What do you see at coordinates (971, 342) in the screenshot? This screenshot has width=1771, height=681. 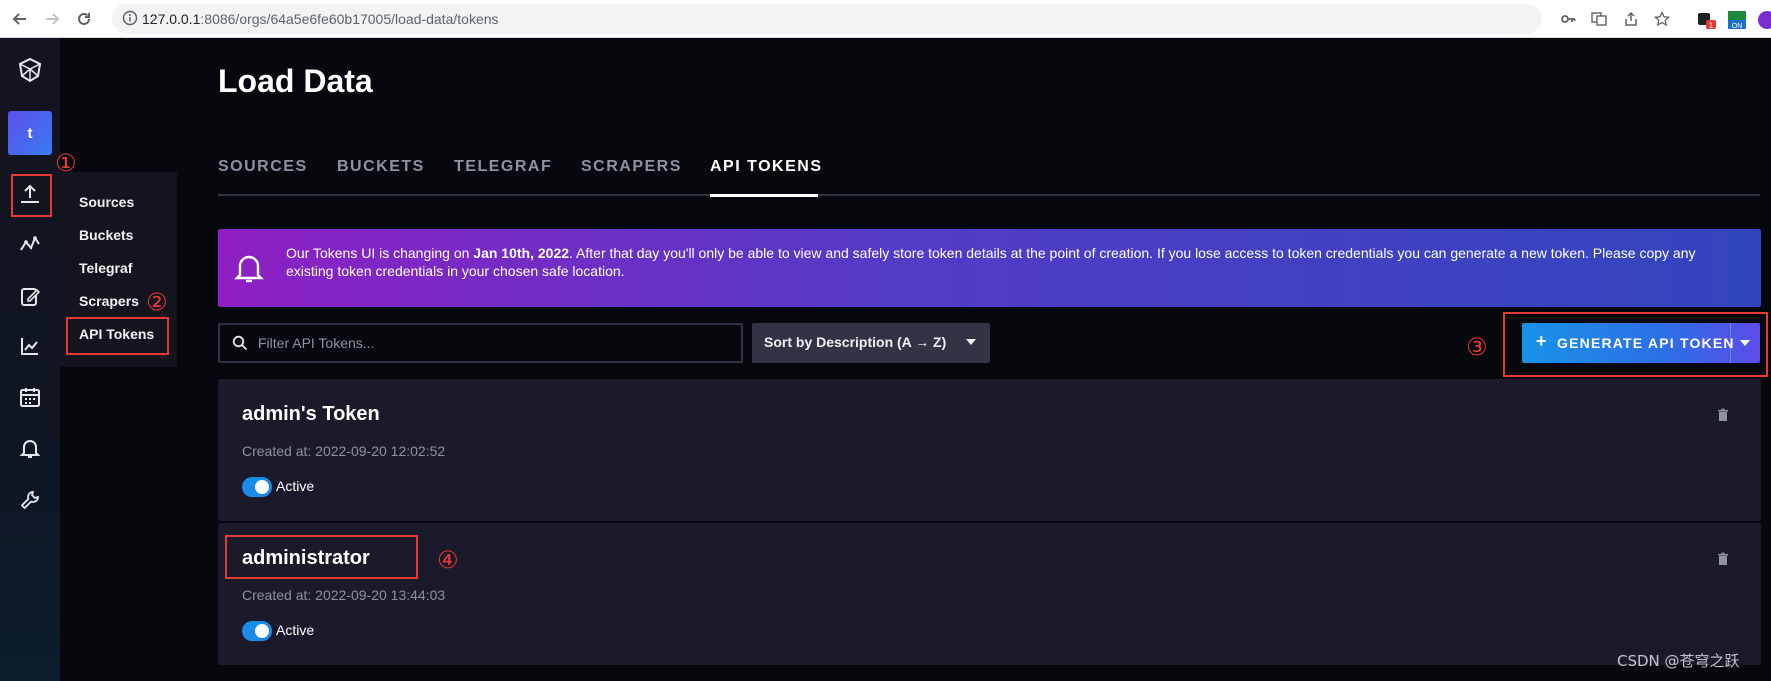 I see `chevron-down-icon` at bounding box center [971, 342].